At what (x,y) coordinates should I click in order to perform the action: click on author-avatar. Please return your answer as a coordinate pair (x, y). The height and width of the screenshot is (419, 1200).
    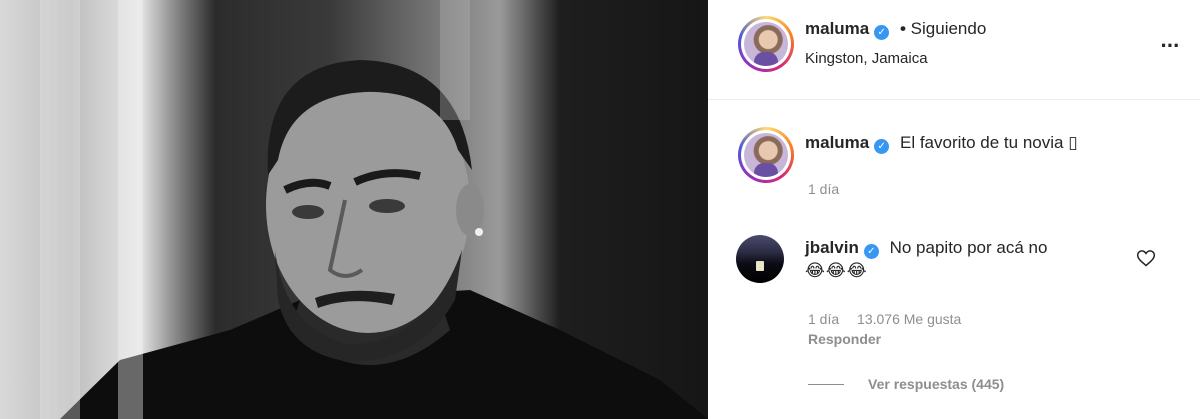
    Looking at the image, I should click on (766, 44).